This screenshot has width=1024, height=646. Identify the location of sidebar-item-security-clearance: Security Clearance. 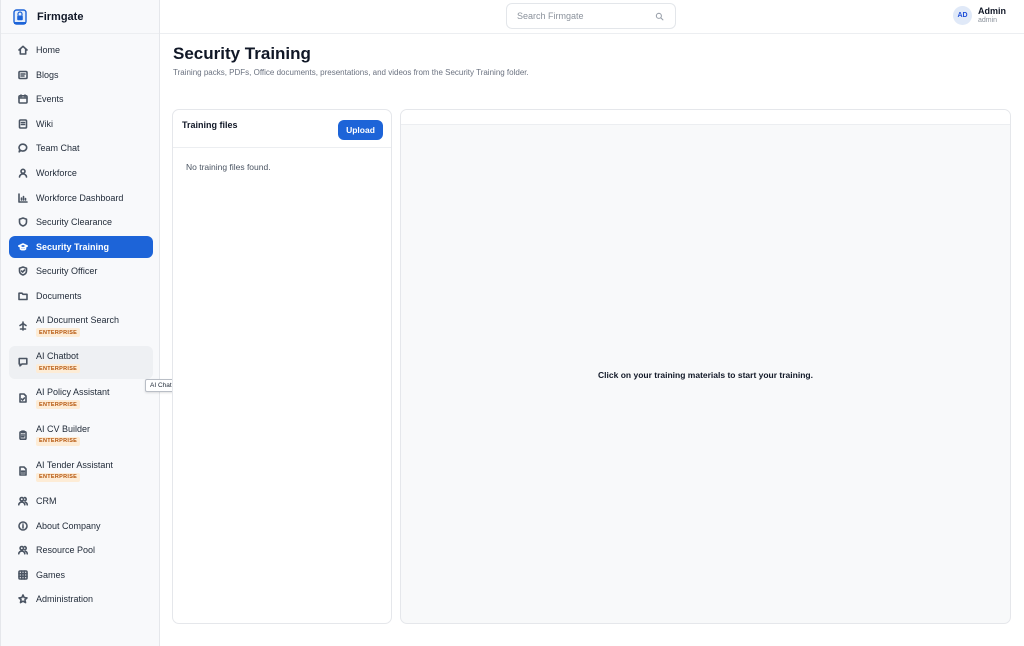
(81, 222).